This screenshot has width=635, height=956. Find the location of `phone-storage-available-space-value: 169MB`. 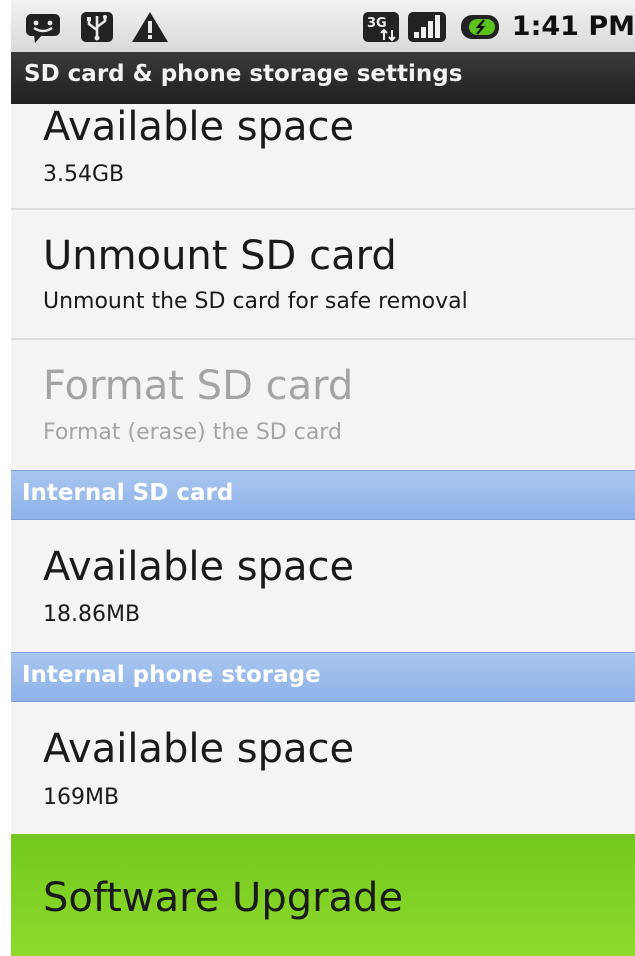

phone-storage-available-space-value: 169MB is located at coordinates (81, 797).